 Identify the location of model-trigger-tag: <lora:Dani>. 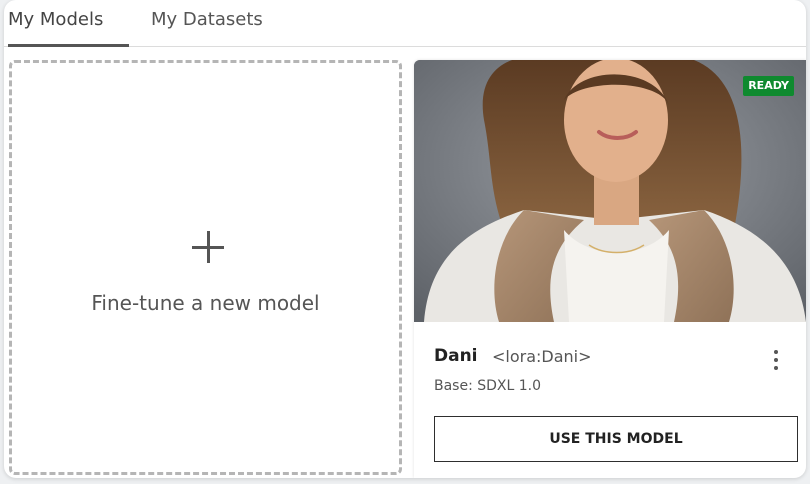
(542, 356).